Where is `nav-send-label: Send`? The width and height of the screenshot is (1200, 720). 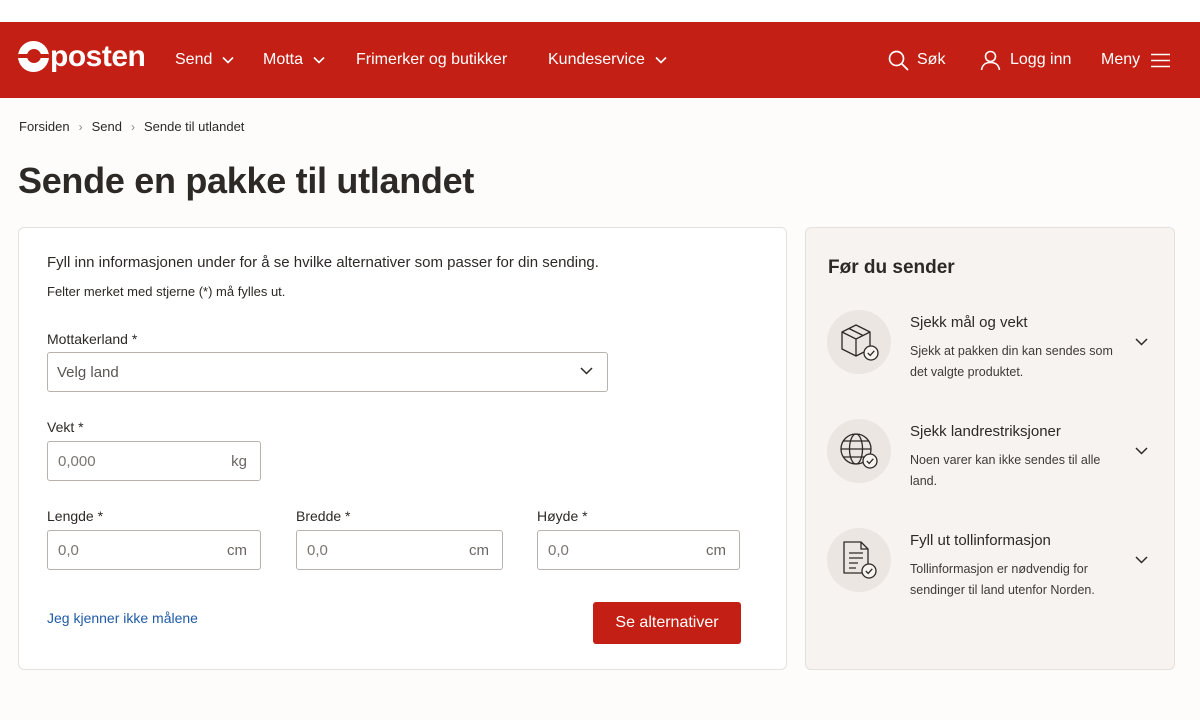 nav-send-label: Send is located at coordinates (194, 59).